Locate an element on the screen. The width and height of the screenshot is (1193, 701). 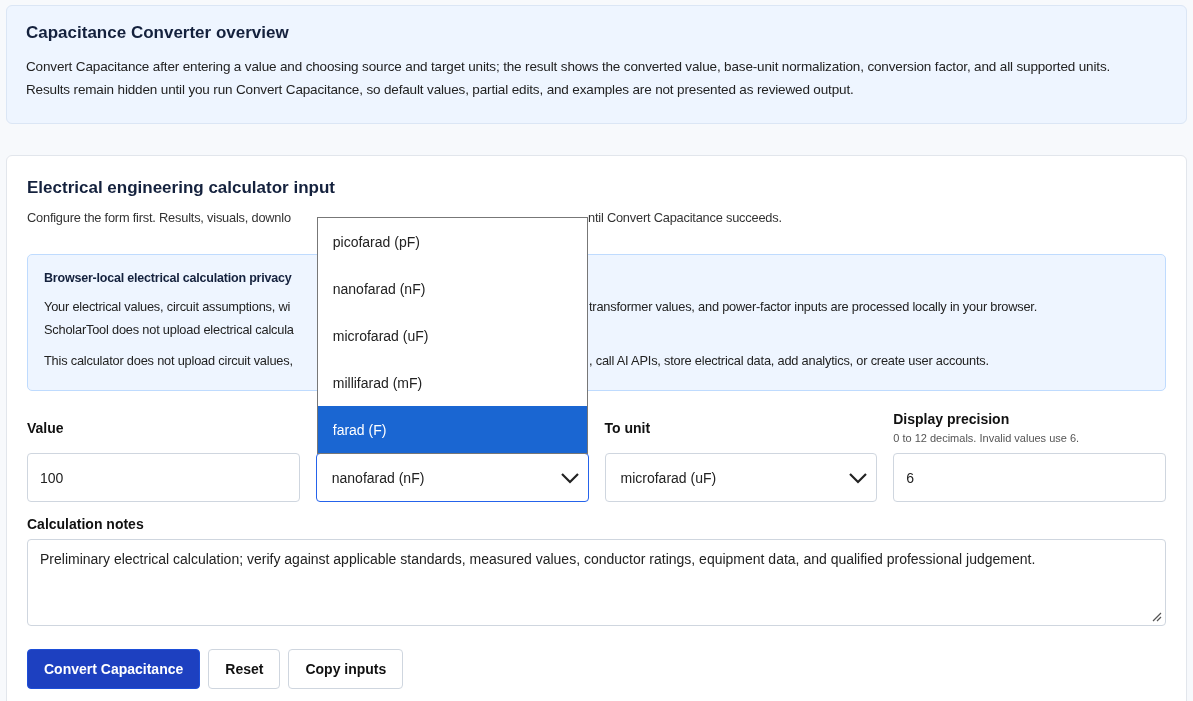
input-field: 100 is located at coordinates (163, 477).